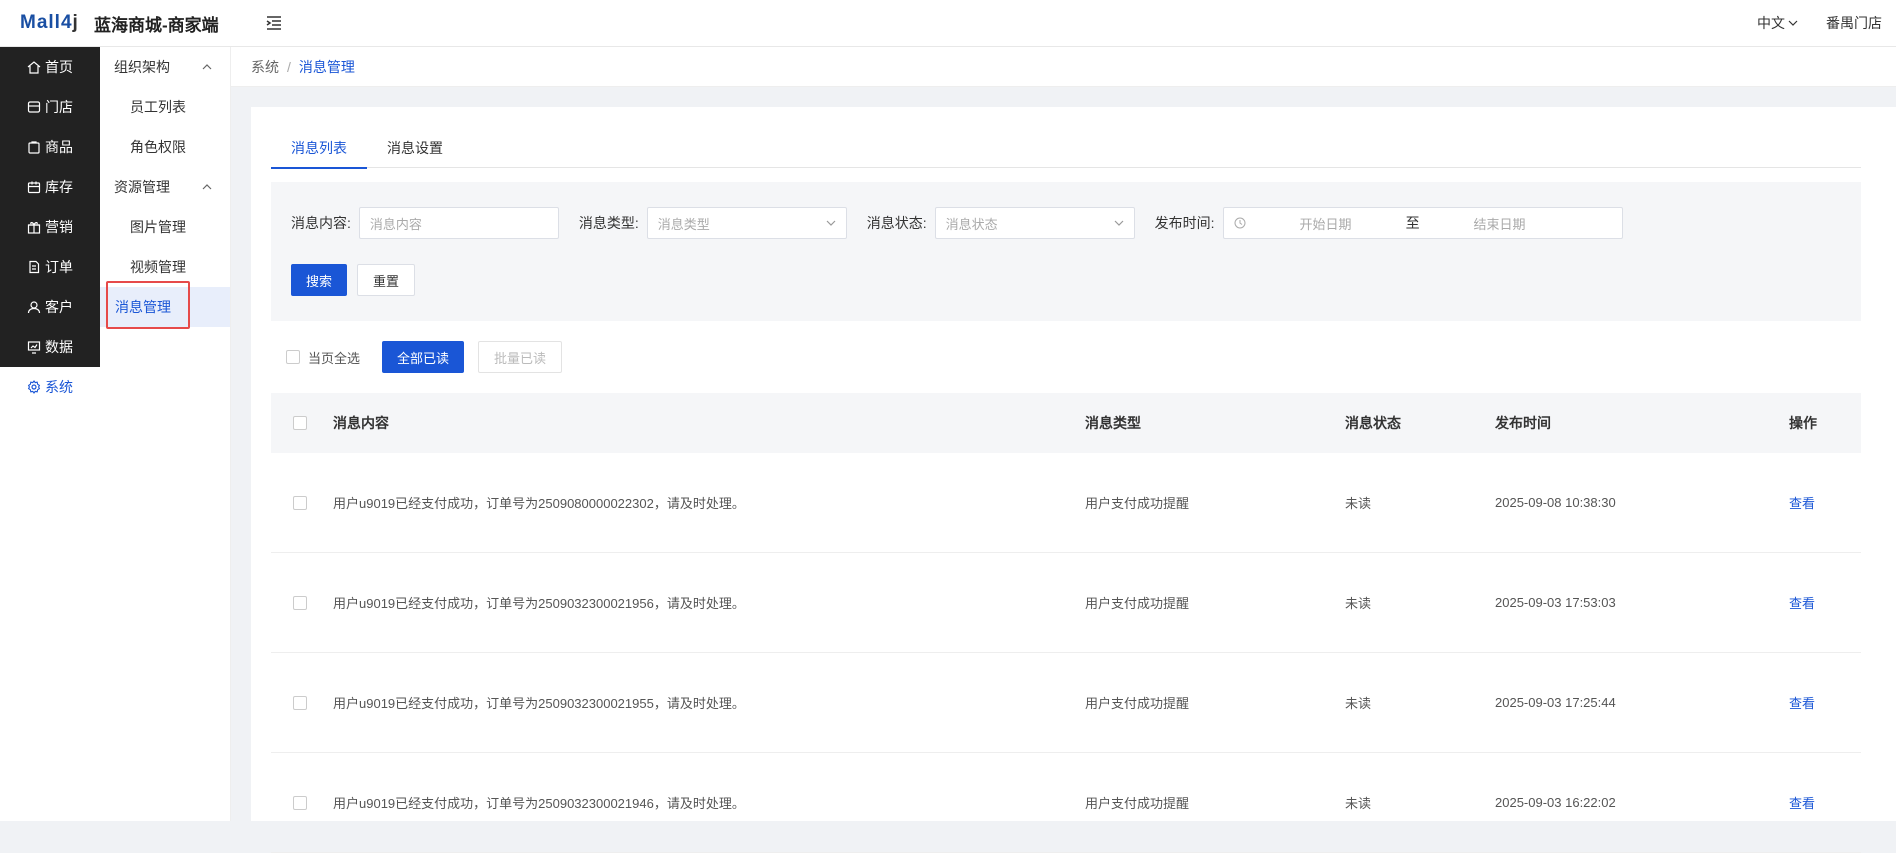  What do you see at coordinates (165, 147) in the screenshot?
I see `menu-item-role-permissions: 角色权限` at bounding box center [165, 147].